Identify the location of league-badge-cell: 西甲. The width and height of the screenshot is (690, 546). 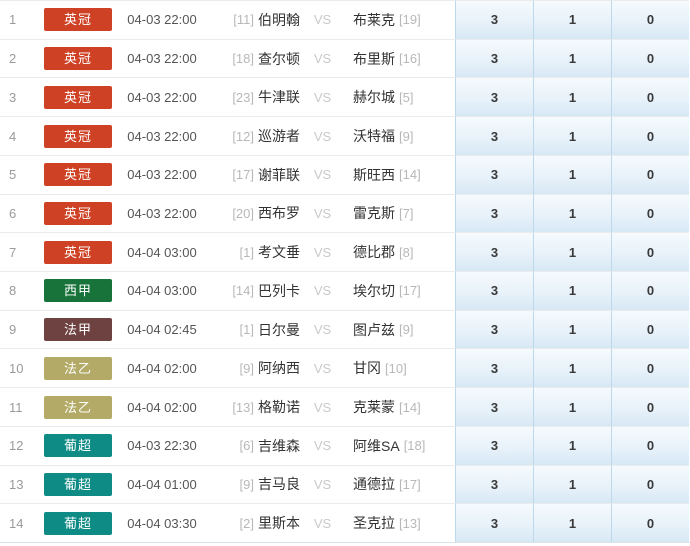
(79, 290).